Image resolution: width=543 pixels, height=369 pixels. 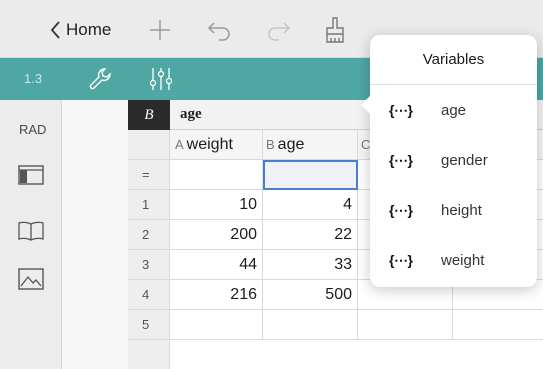 I want to click on formula-cell-a, so click(x=216, y=175).